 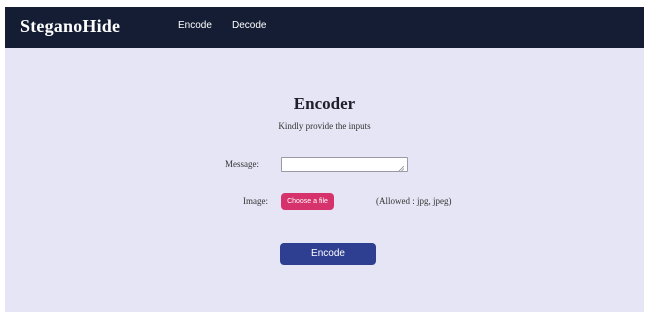 I want to click on choose-file-button: Choose a file, so click(x=307, y=201).